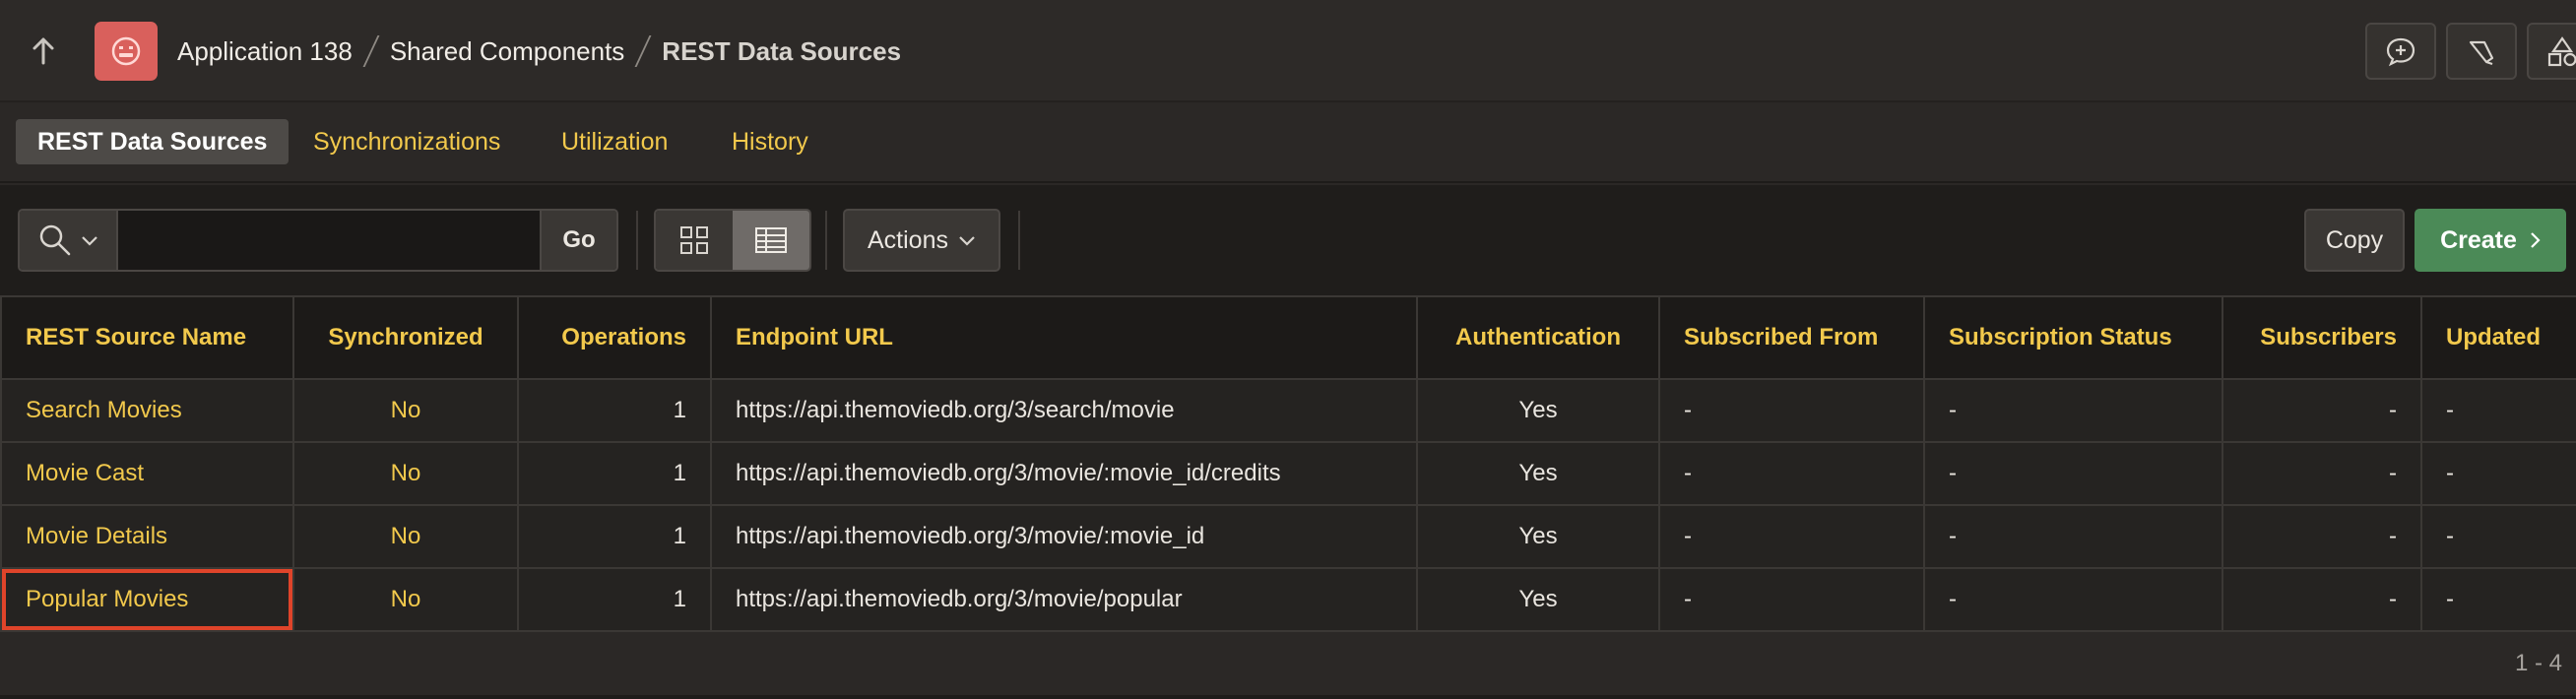 The width and height of the screenshot is (2576, 699). I want to click on app-icon, so click(127, 51).